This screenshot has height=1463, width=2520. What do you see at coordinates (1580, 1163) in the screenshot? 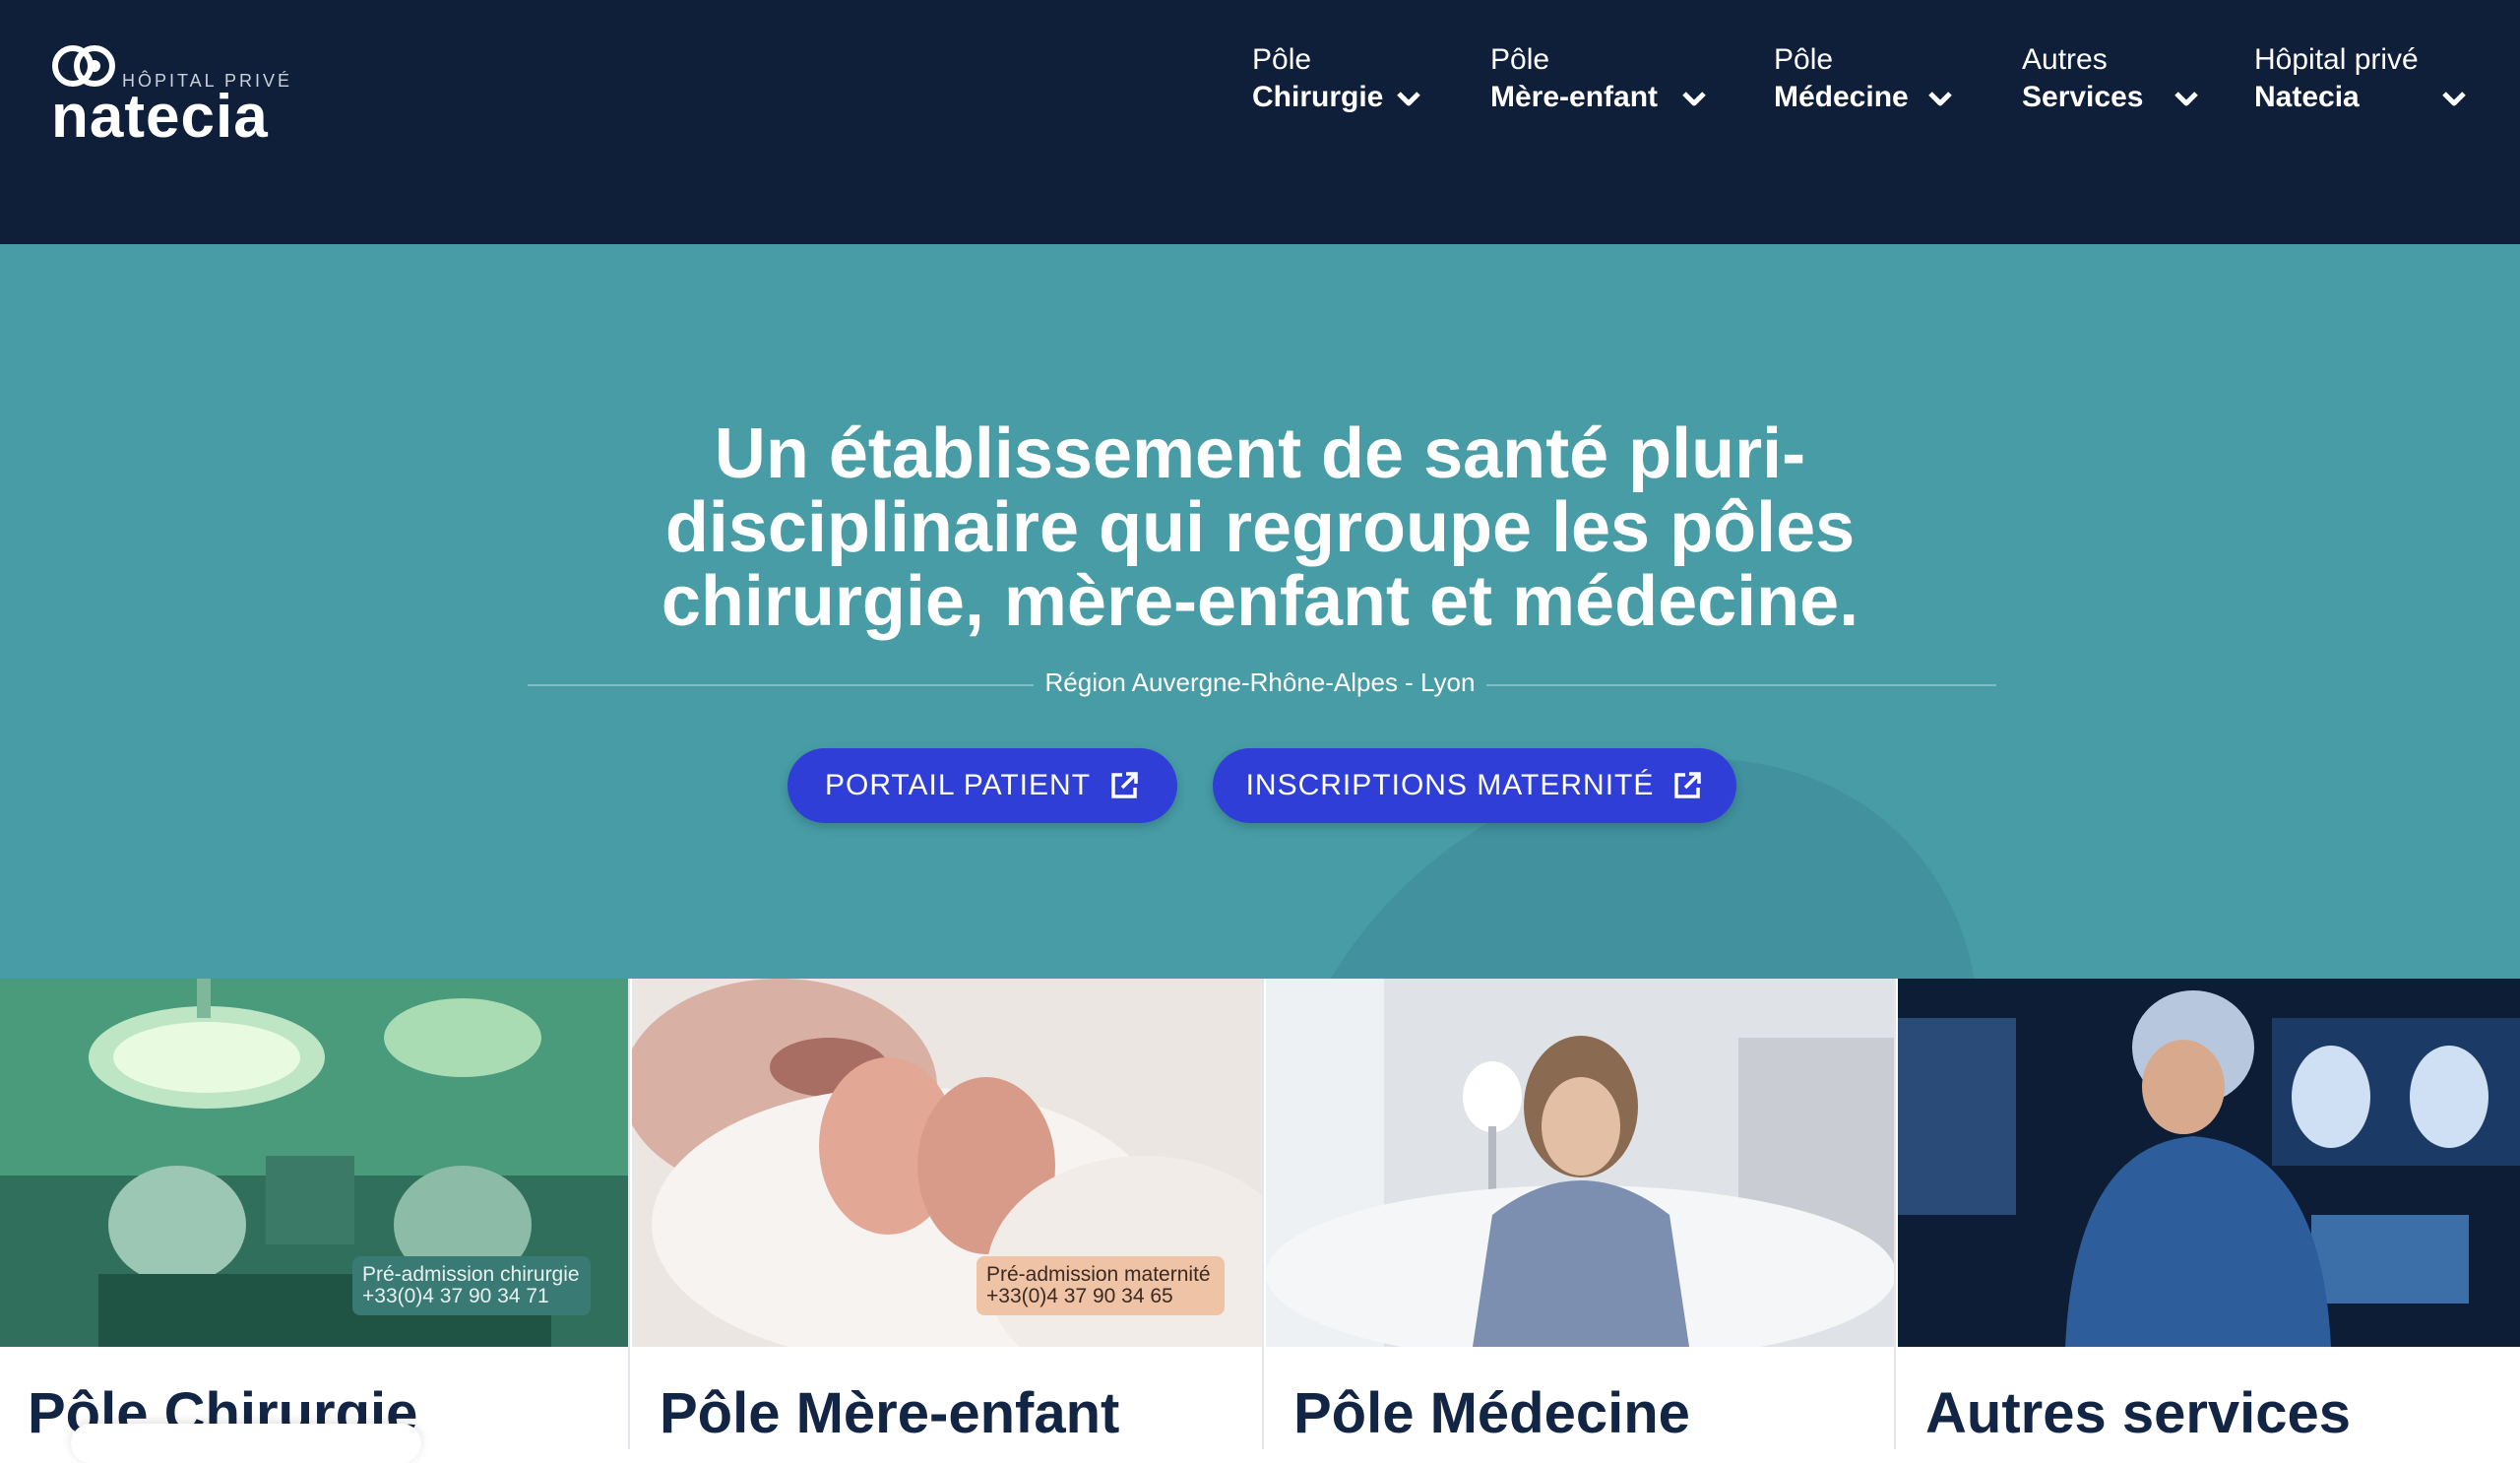
I see `patient-bed-image` at bounding box center [1580, 1163].